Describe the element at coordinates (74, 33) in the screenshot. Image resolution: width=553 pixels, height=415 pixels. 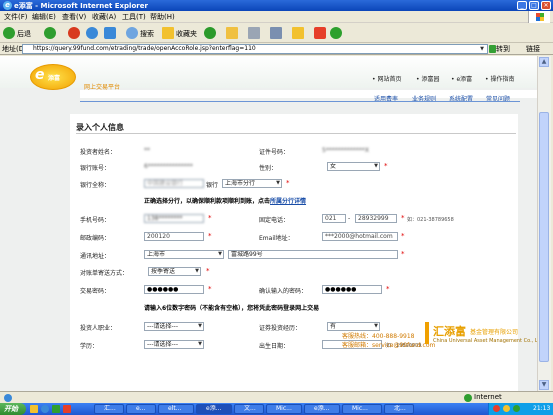
I see `stop-icon` at that location.